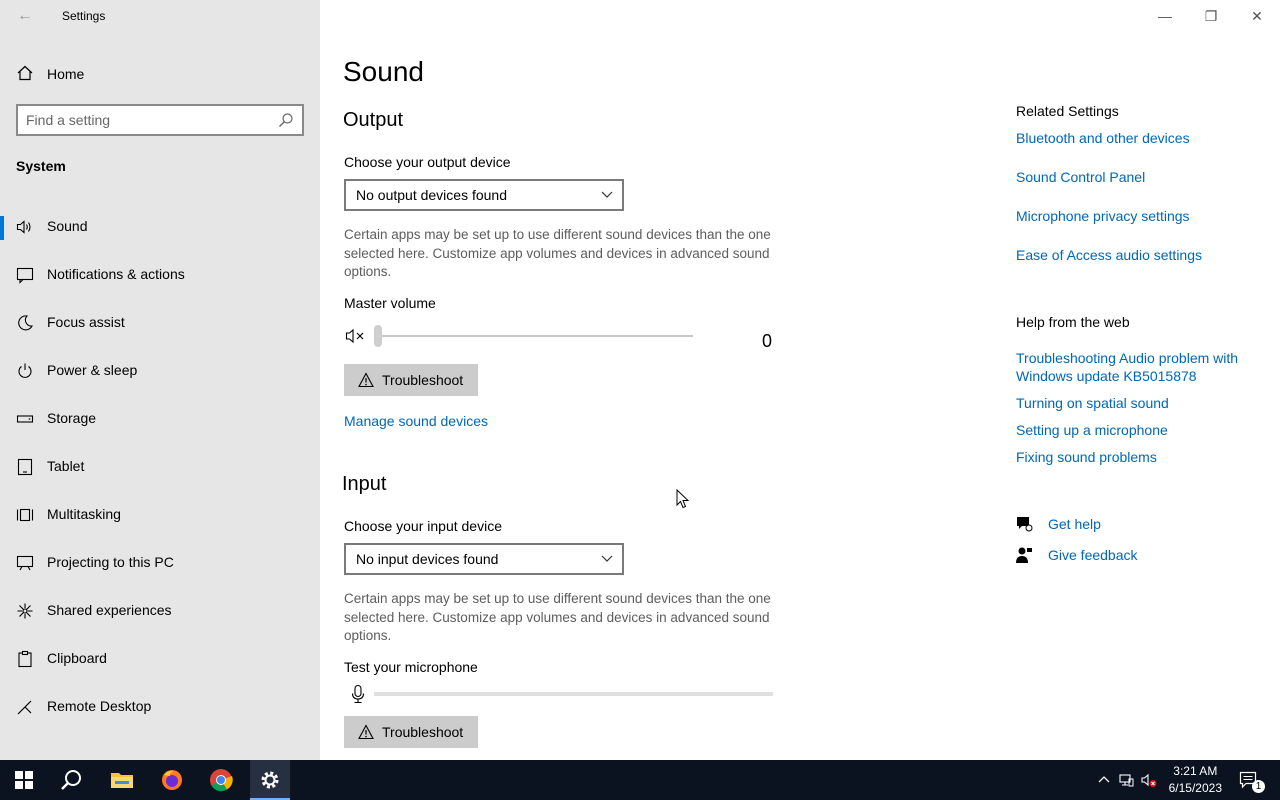 The height and width of the screenshot is (800, 1280). I want to click on sidebar-item-shared-experiences: Shared experiences, so click(160, 612).